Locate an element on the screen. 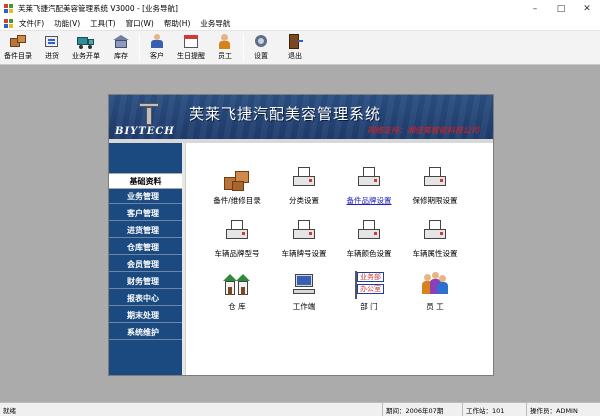 The height and width of the screenshot is (416, 600). department-sign-icon: 业务部 办公室 is located at coordinates (369, 285).